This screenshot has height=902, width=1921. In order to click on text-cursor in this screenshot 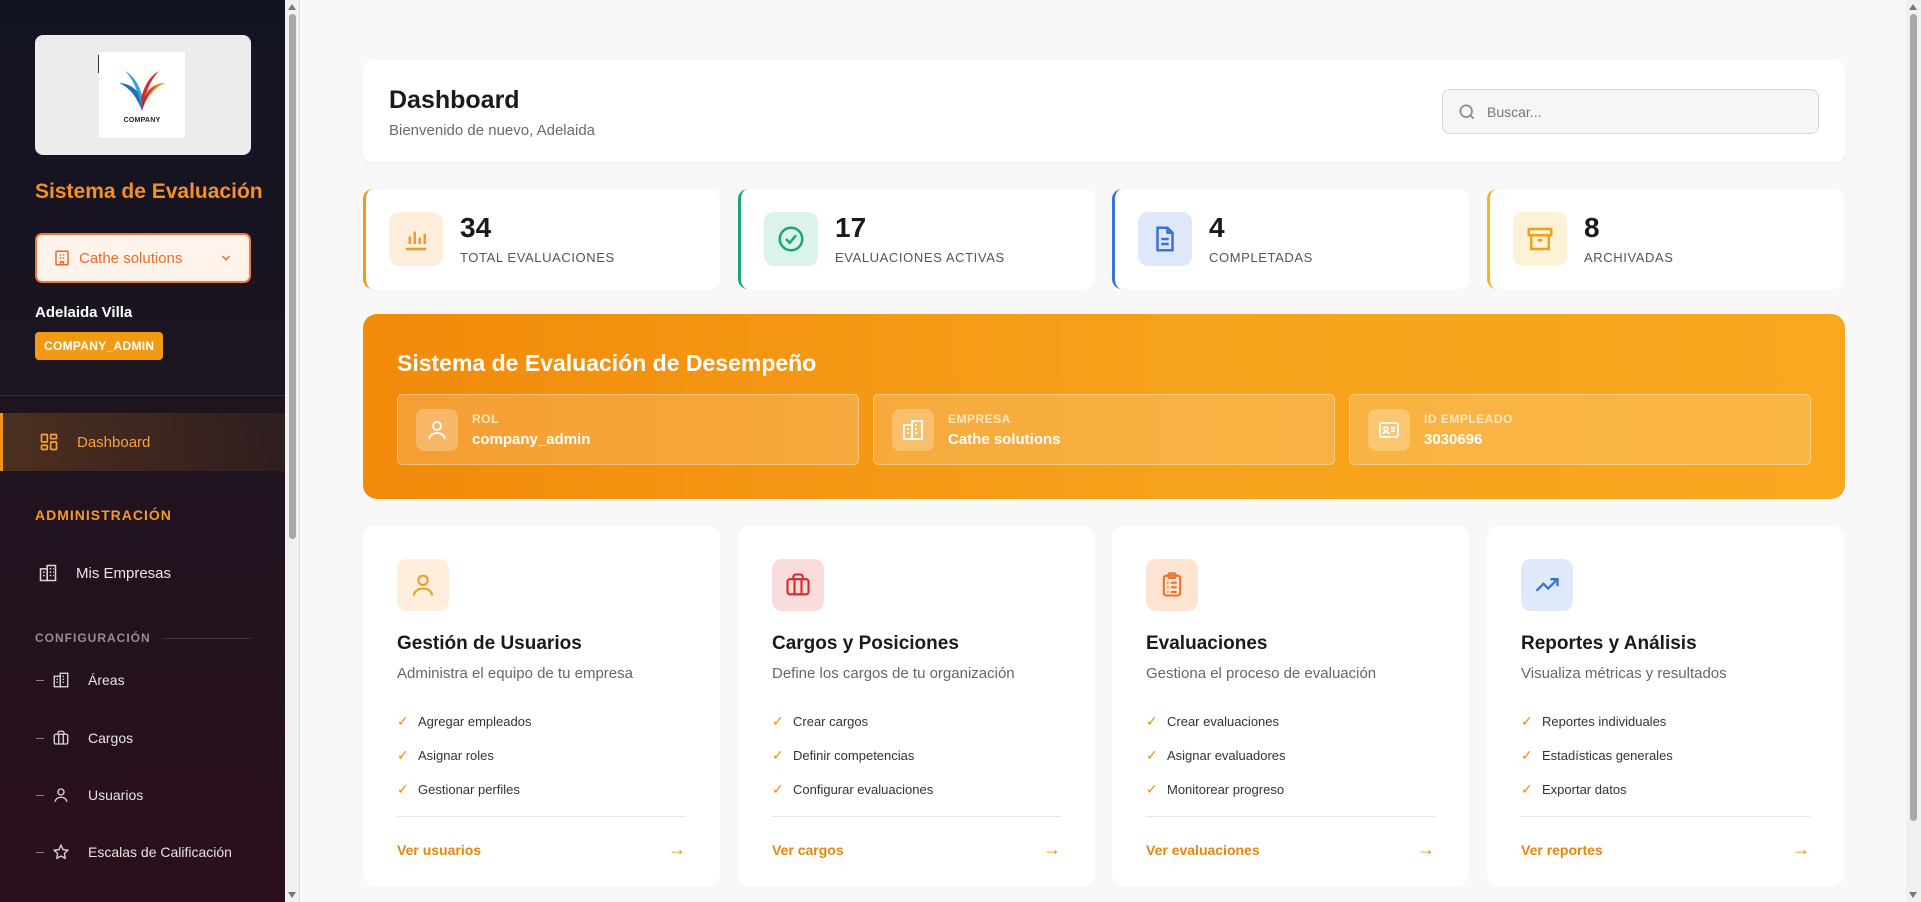, I will do `click(98, 64)`.